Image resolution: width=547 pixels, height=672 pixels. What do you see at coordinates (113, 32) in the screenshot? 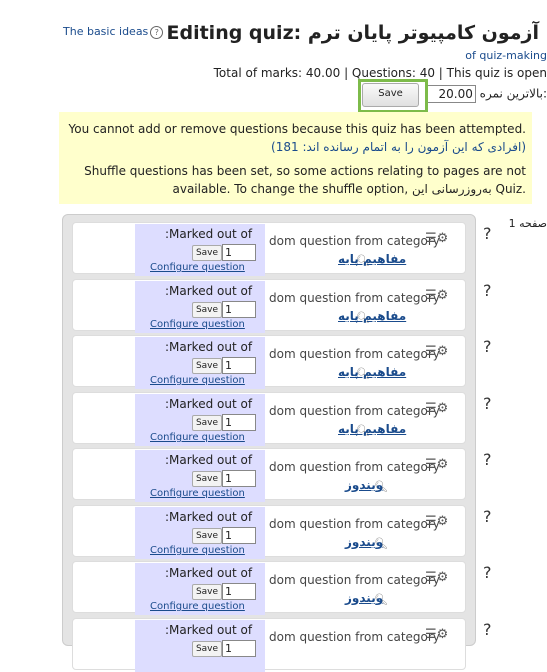
I see `help-link: The basic ideas?` at bounding box center [113, 32].